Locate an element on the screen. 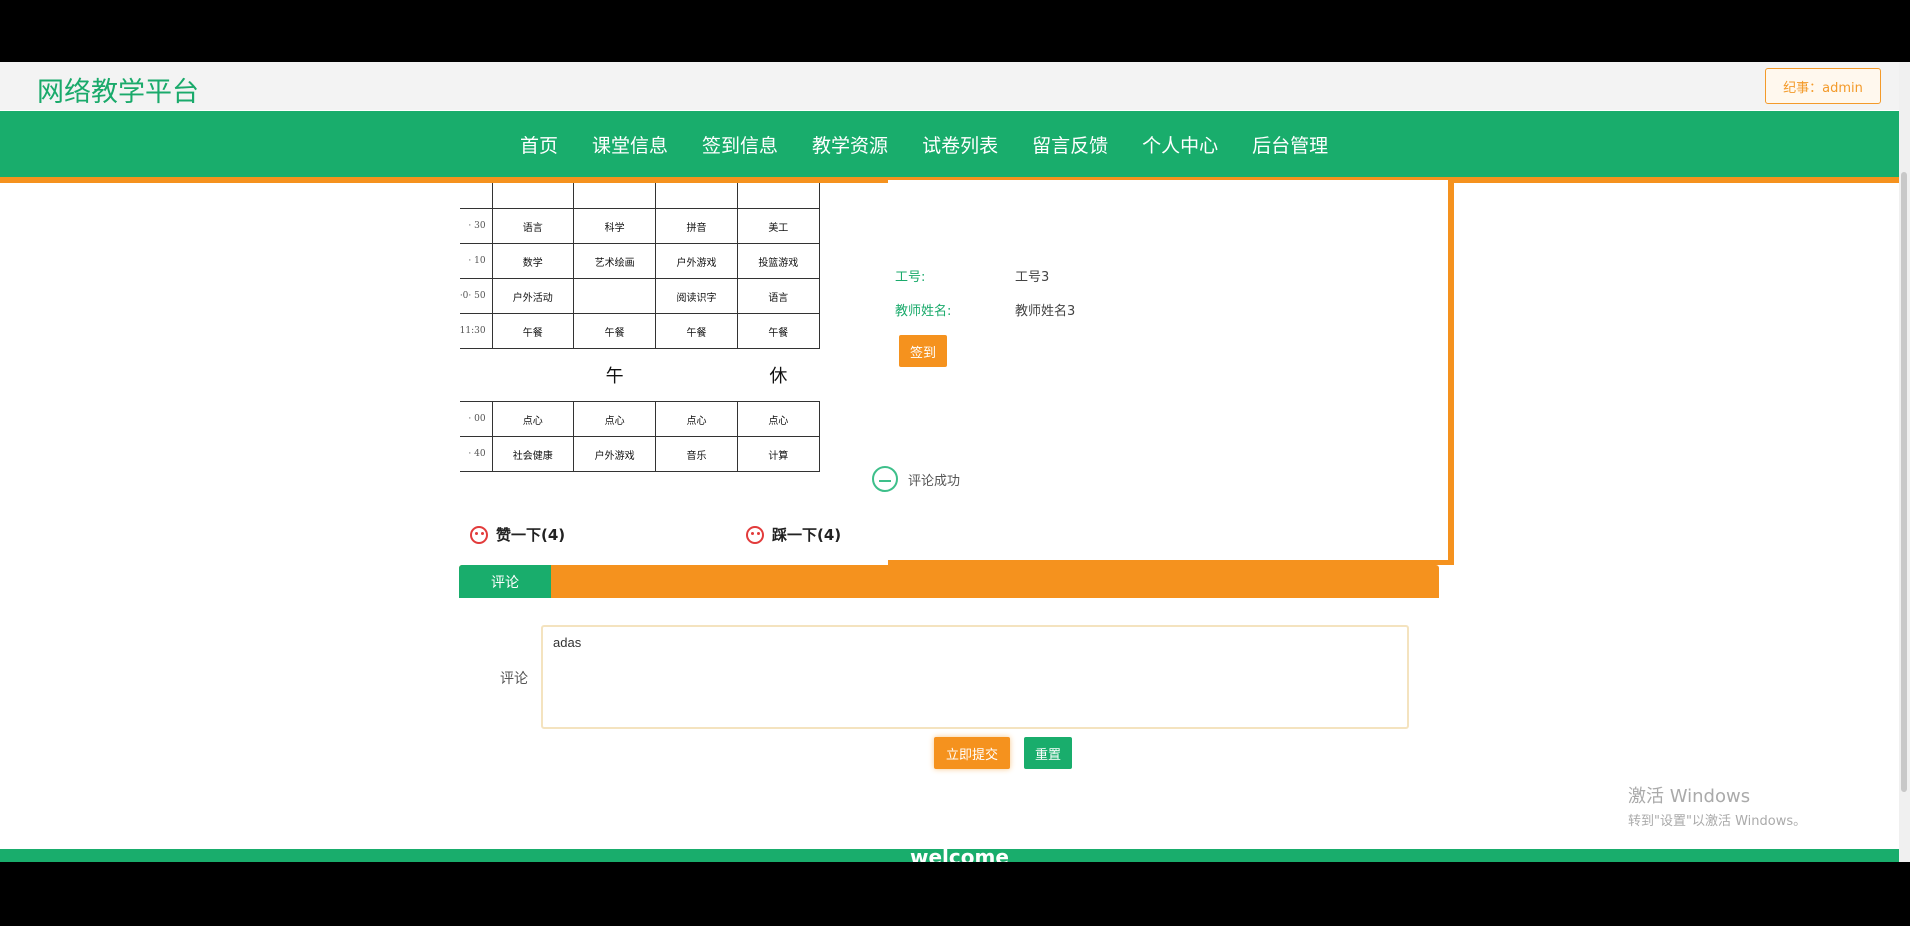  schedule-cell: 户外活动 is located at coordinates (532, 296).